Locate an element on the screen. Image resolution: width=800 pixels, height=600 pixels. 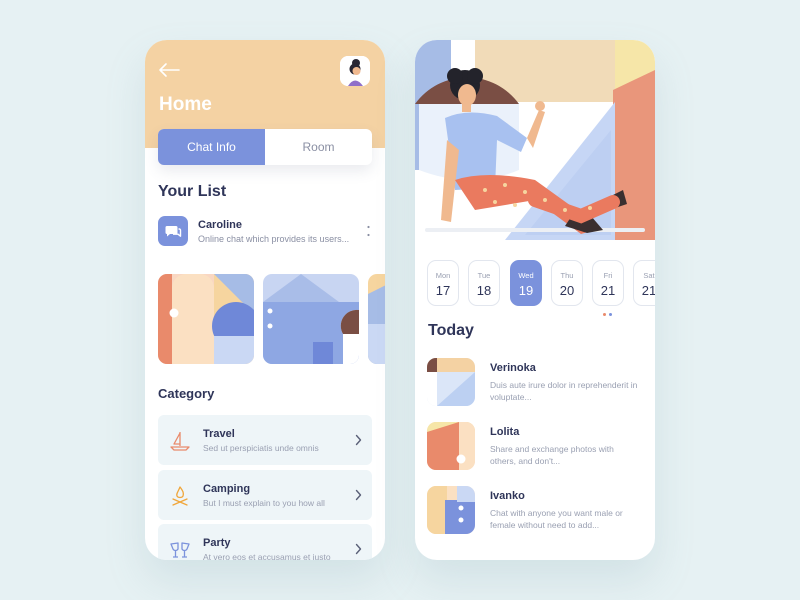
your-list-heading: Your List is located at coordinates (192, 191).